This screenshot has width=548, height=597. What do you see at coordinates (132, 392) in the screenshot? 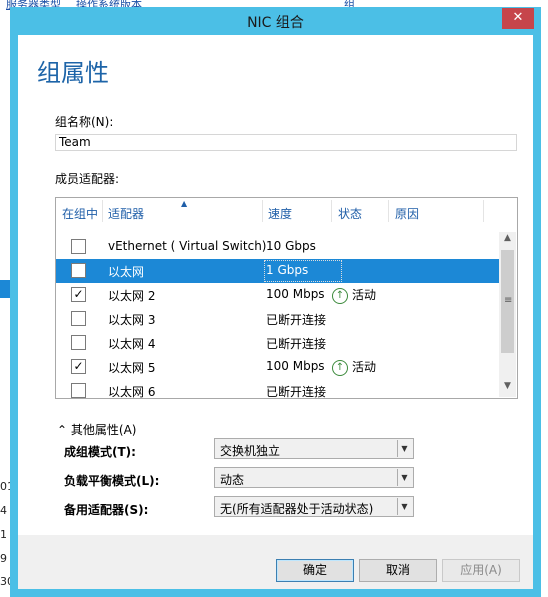
I see `adapter-name: 以太网 6` at bounding box center [132, 392].